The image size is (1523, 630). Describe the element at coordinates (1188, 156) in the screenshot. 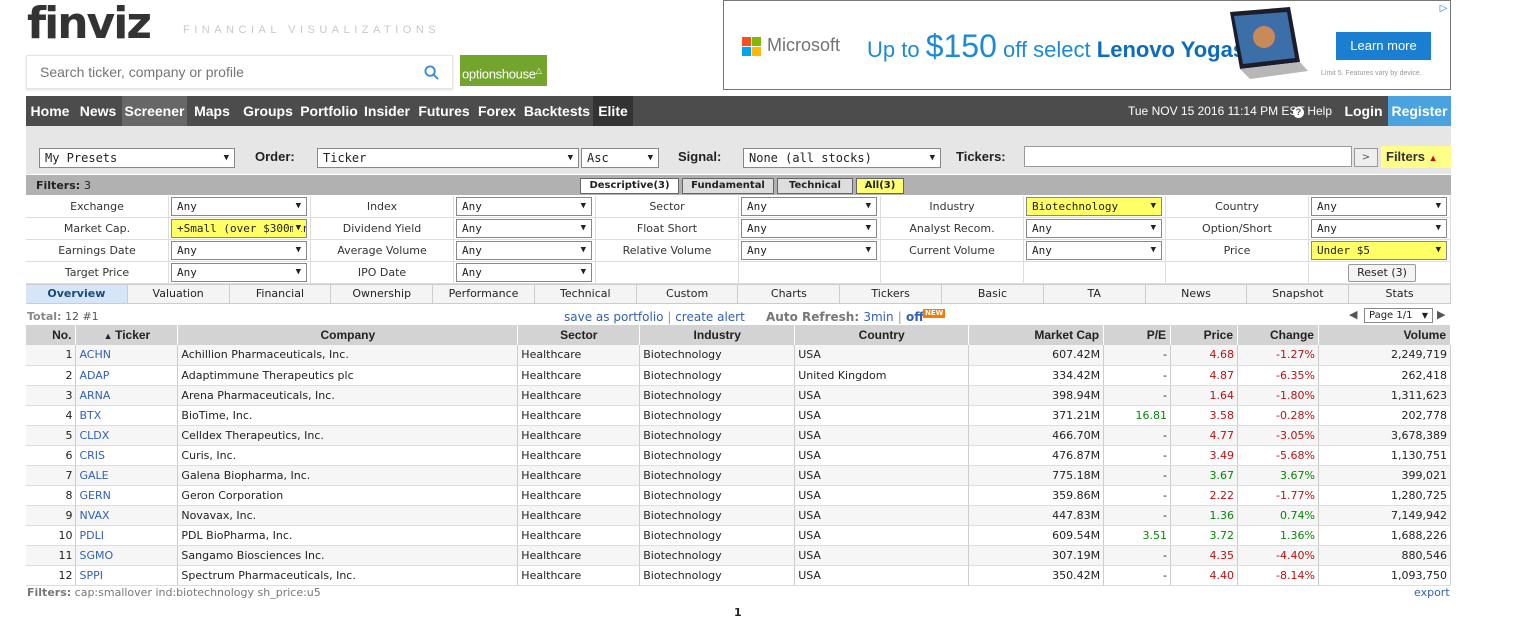

I see `tickers-input` at that location.